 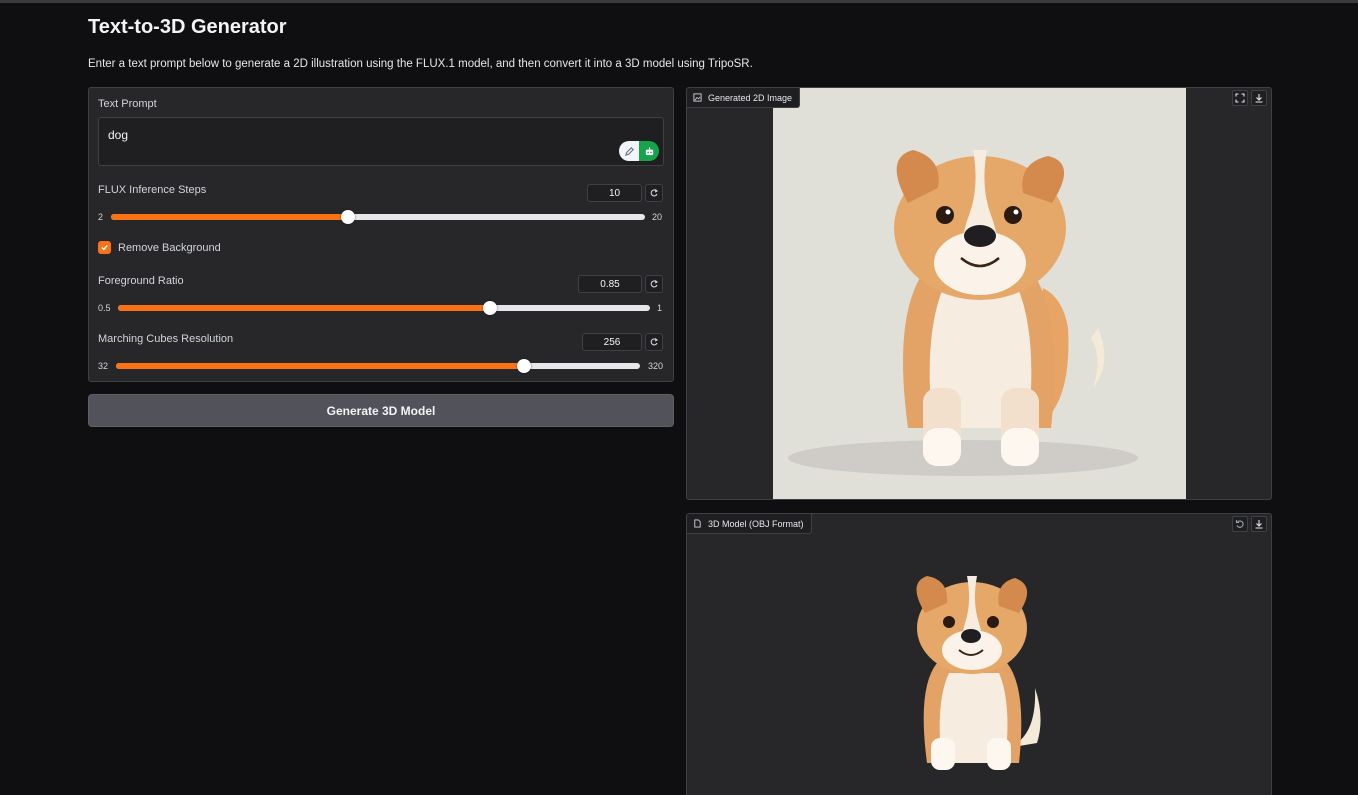 I want to click on dog-3d-model, so click(x=972, y=676).